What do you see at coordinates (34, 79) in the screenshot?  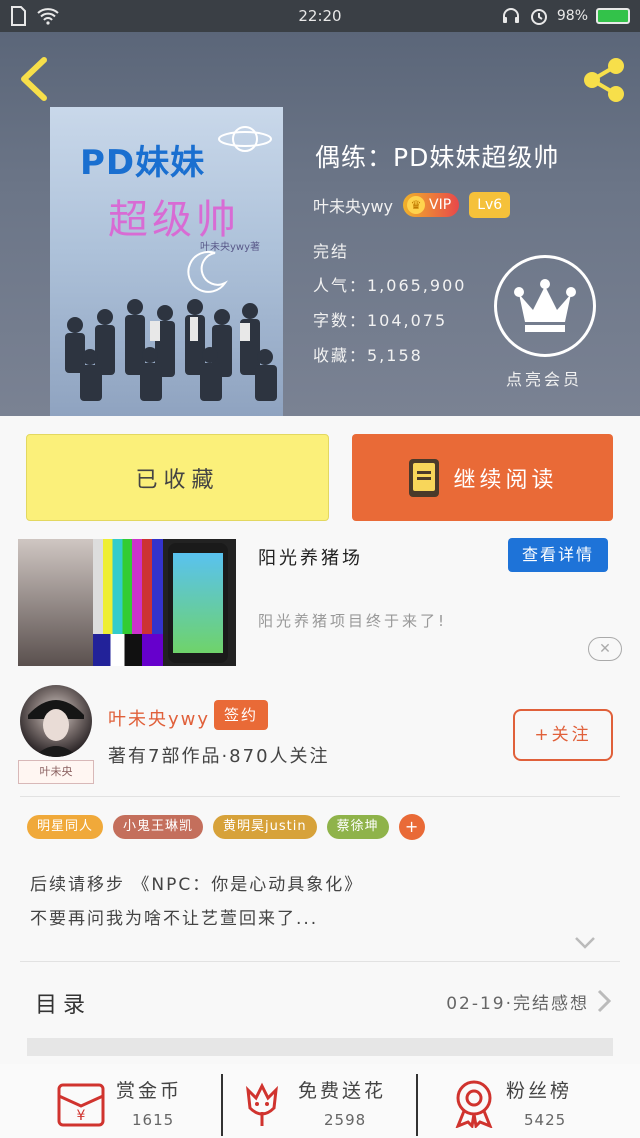 I see `back-arrow-icon` at bounding box center [34, 79].